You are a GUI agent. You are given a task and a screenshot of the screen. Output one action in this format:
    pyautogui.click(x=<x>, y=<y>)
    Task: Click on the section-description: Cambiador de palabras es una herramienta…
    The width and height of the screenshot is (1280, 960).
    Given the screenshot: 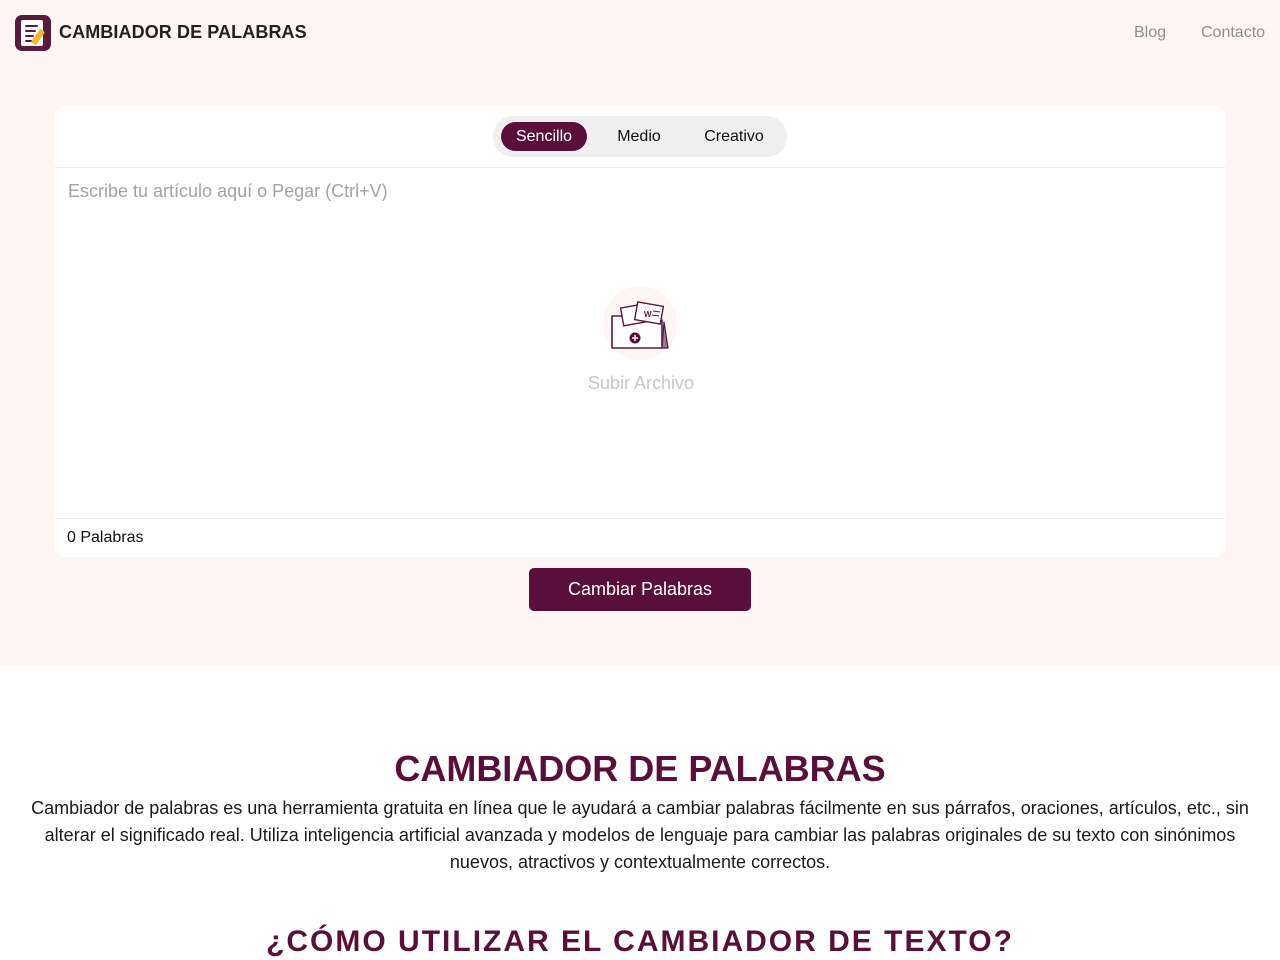 What is the action you would take?
    pyautogui.click(x=640, y=835)
    